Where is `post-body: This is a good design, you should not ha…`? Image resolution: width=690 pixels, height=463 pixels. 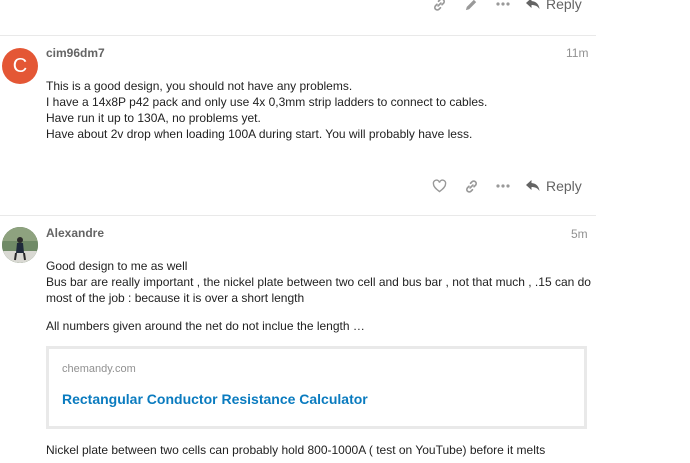 post-body: This is a good design, you should not ha… is located at coordinates (318, 110).